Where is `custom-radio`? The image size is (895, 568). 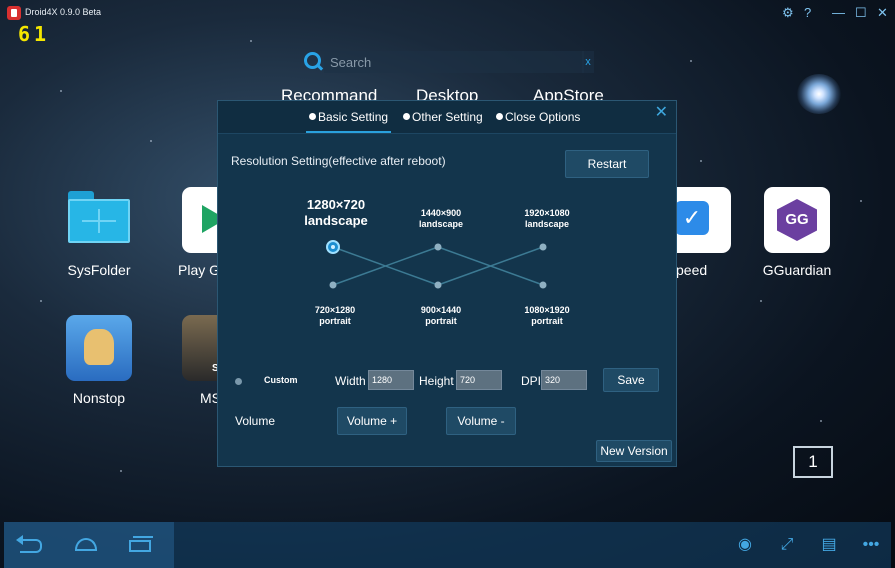 custom-radio is located at coordinates (238, 381).